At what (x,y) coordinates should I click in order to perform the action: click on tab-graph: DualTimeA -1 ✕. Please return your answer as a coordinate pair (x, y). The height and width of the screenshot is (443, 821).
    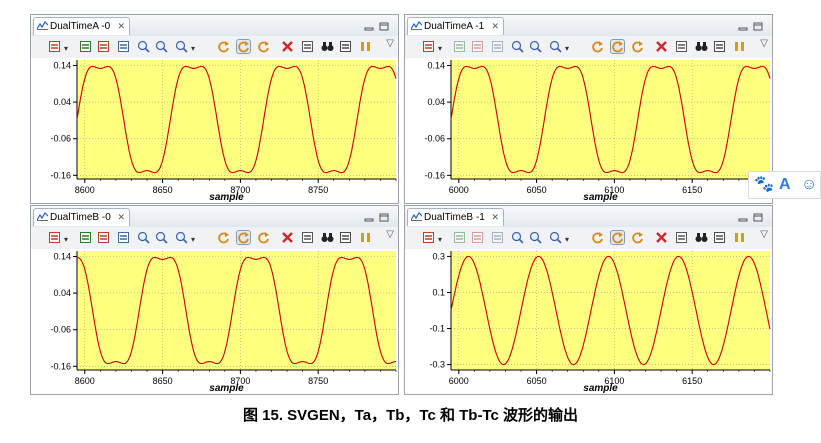
    Looking at the image, I should click on (455, 26).